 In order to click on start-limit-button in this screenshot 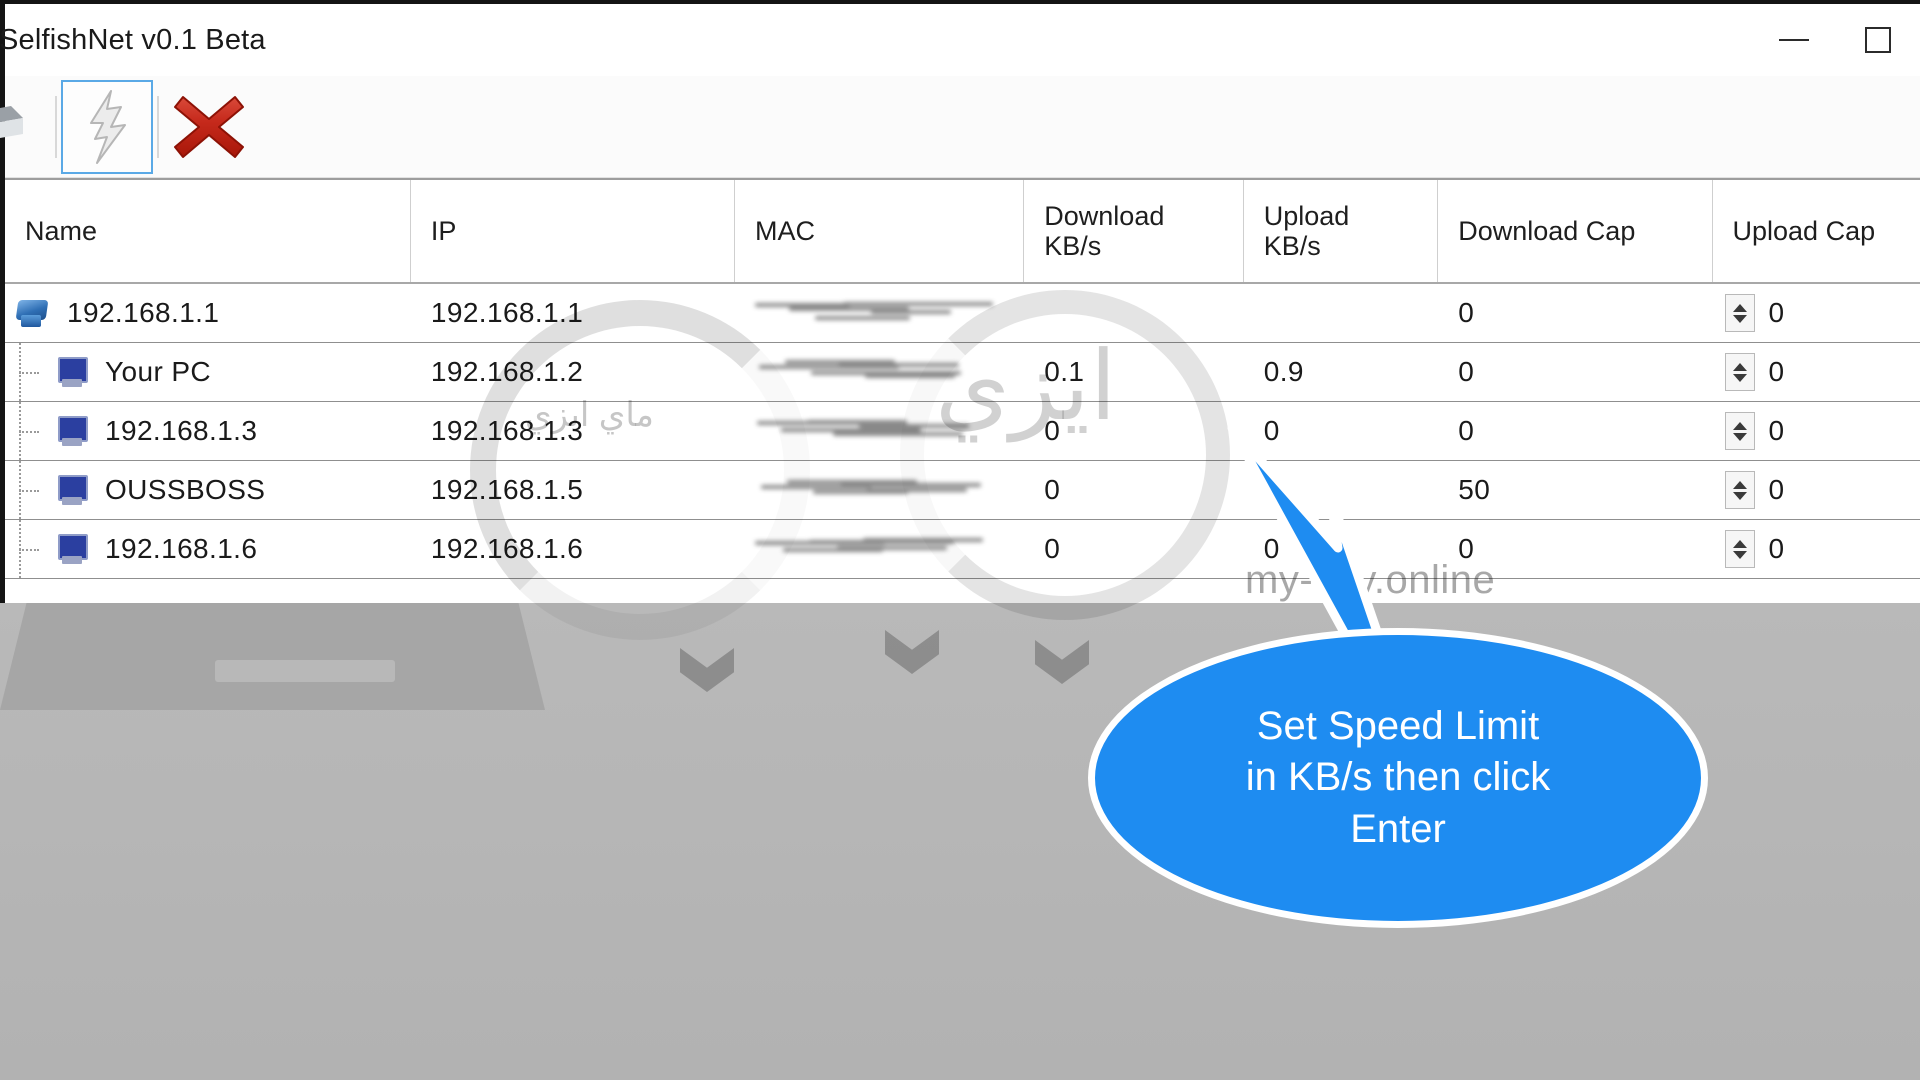, I will do `click(107, 126)`.